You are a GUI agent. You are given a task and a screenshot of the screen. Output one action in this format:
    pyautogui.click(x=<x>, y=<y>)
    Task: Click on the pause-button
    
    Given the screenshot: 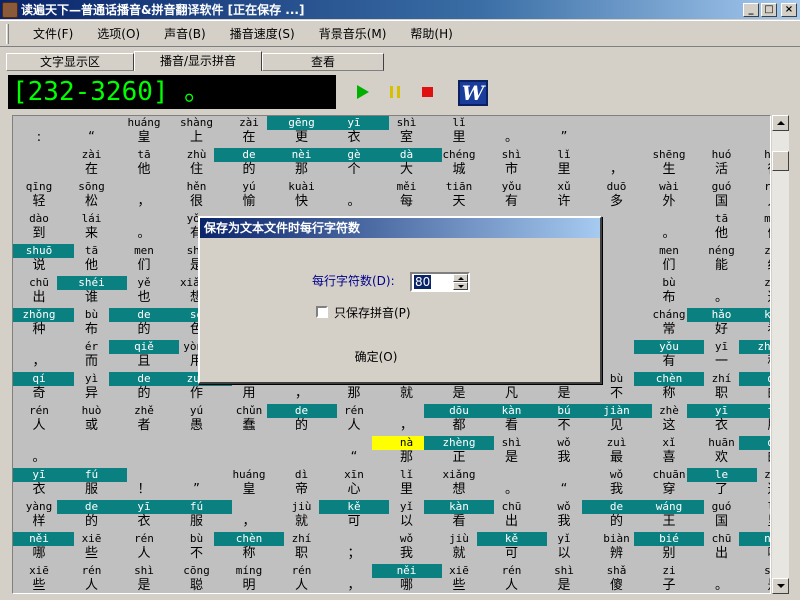 What is the action you would take?
    pyautogui.click(x=395, y=92)
    